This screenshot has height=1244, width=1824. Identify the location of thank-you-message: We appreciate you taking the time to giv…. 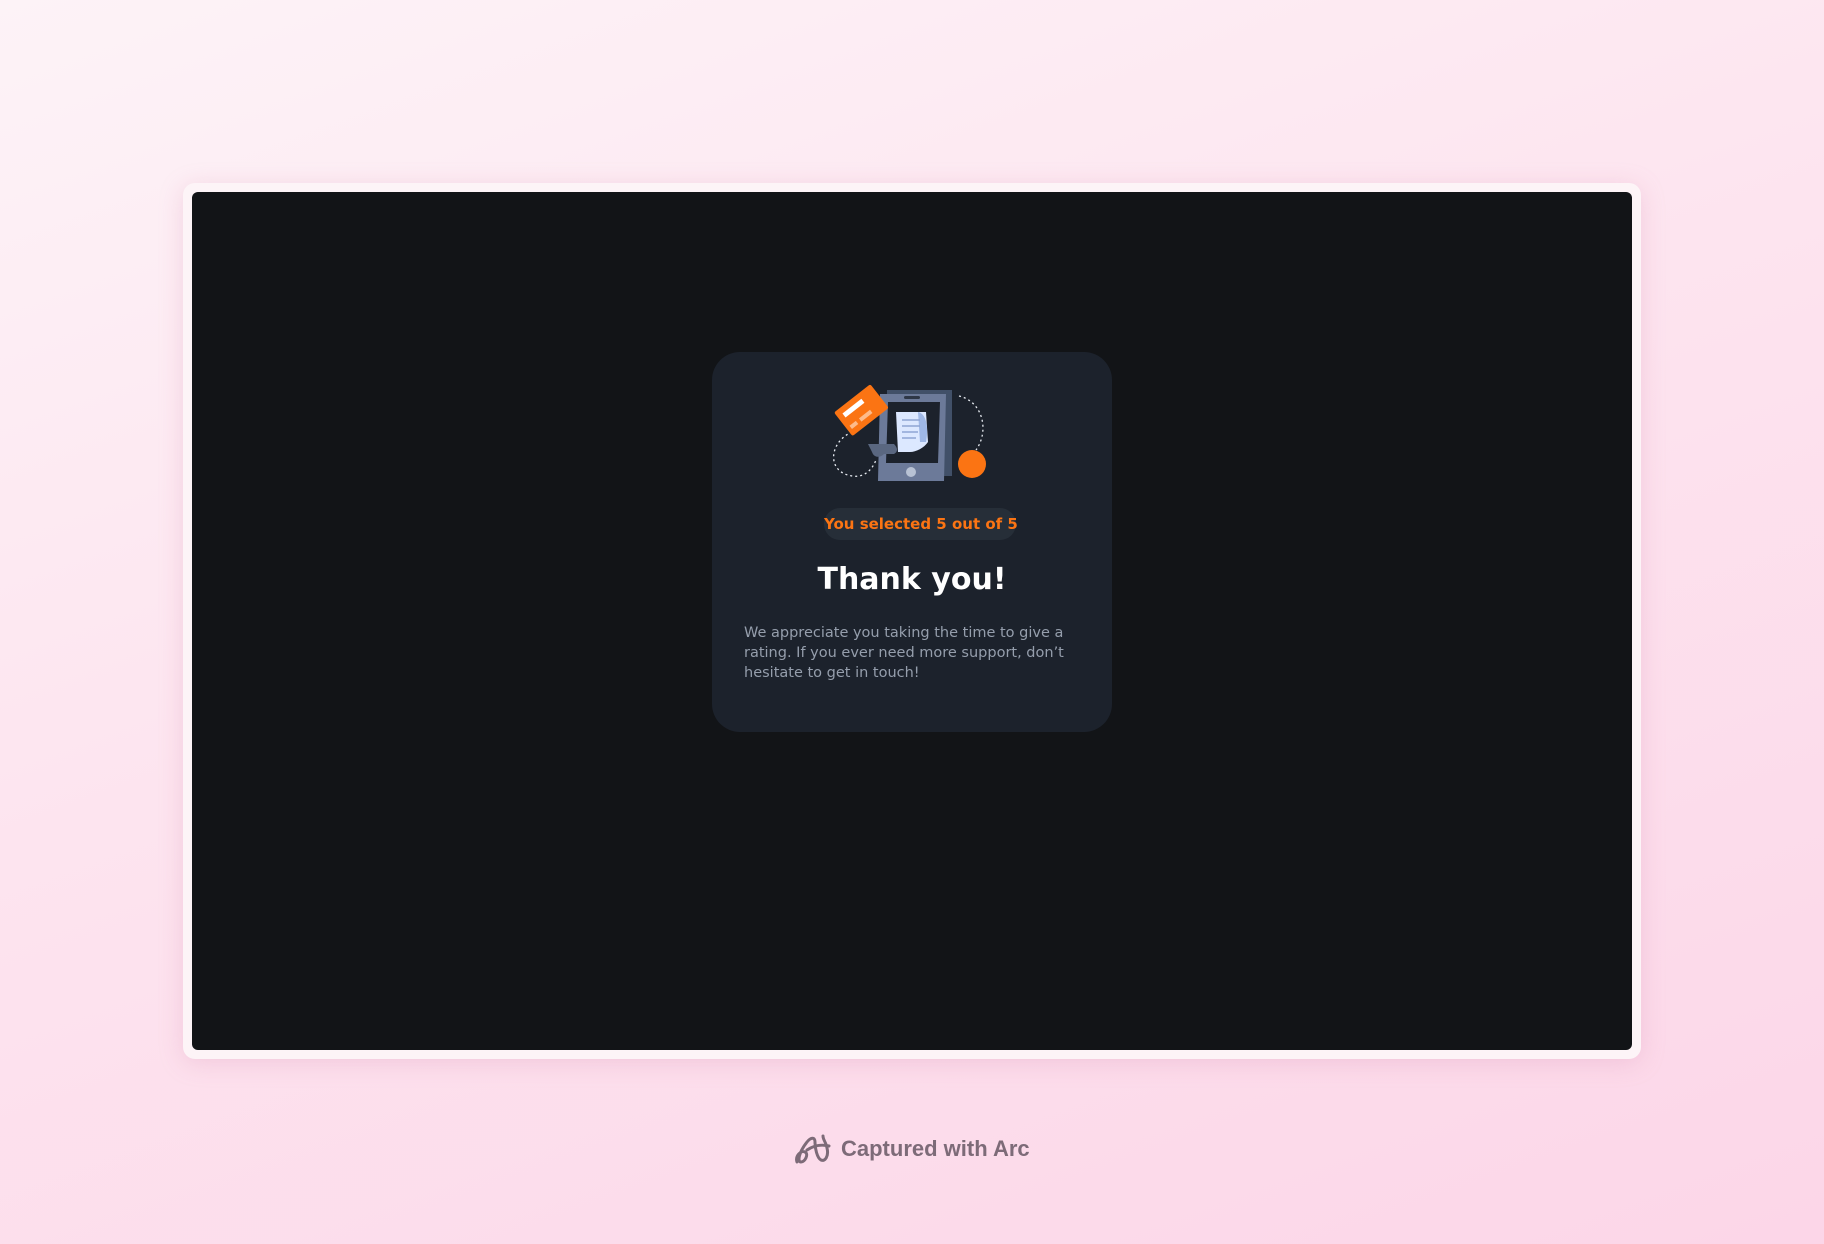
(904, 653).